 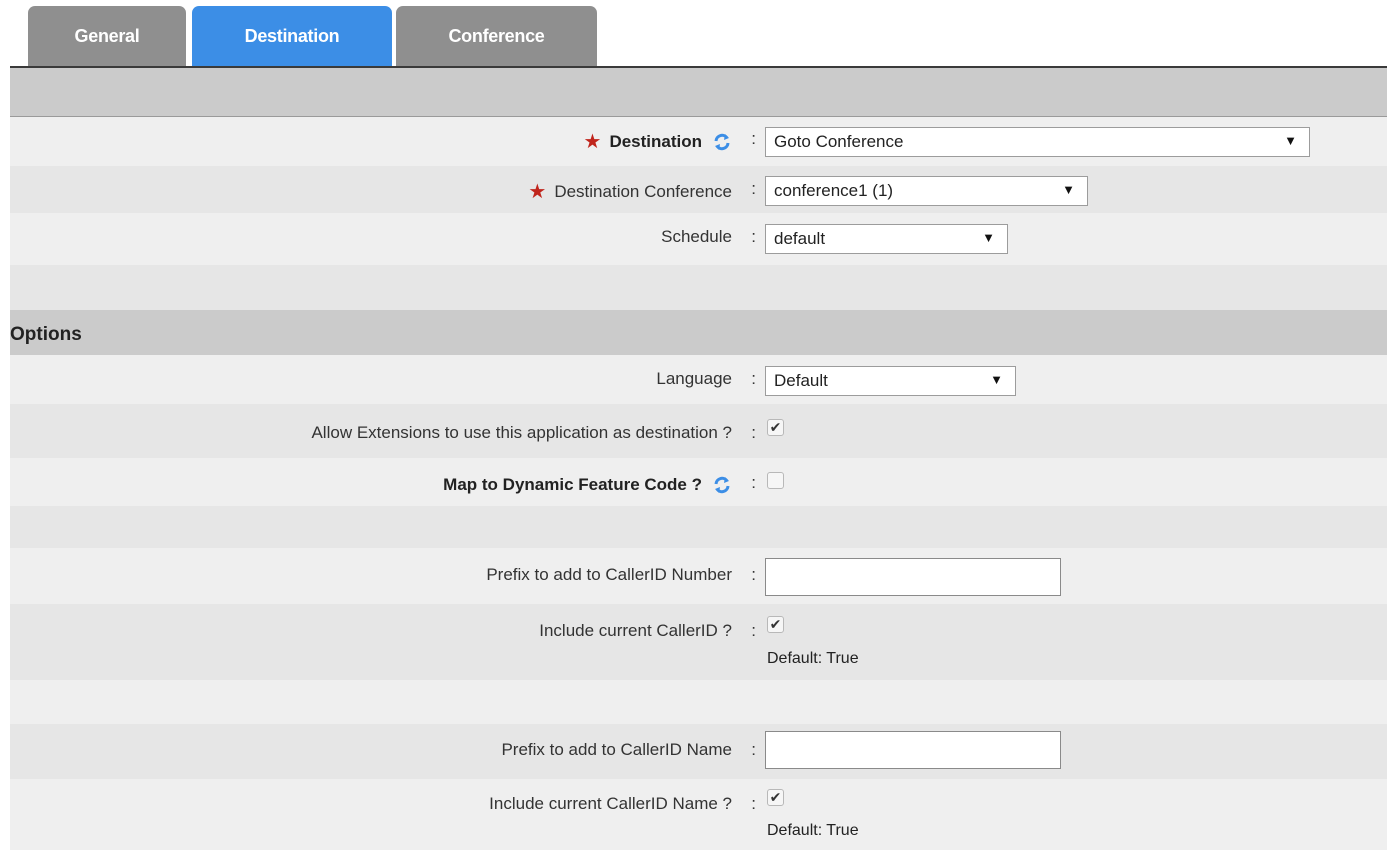 I want to click on row-destination: ★ Destination : Goto Conference ▼, so click(x=698, y=141).